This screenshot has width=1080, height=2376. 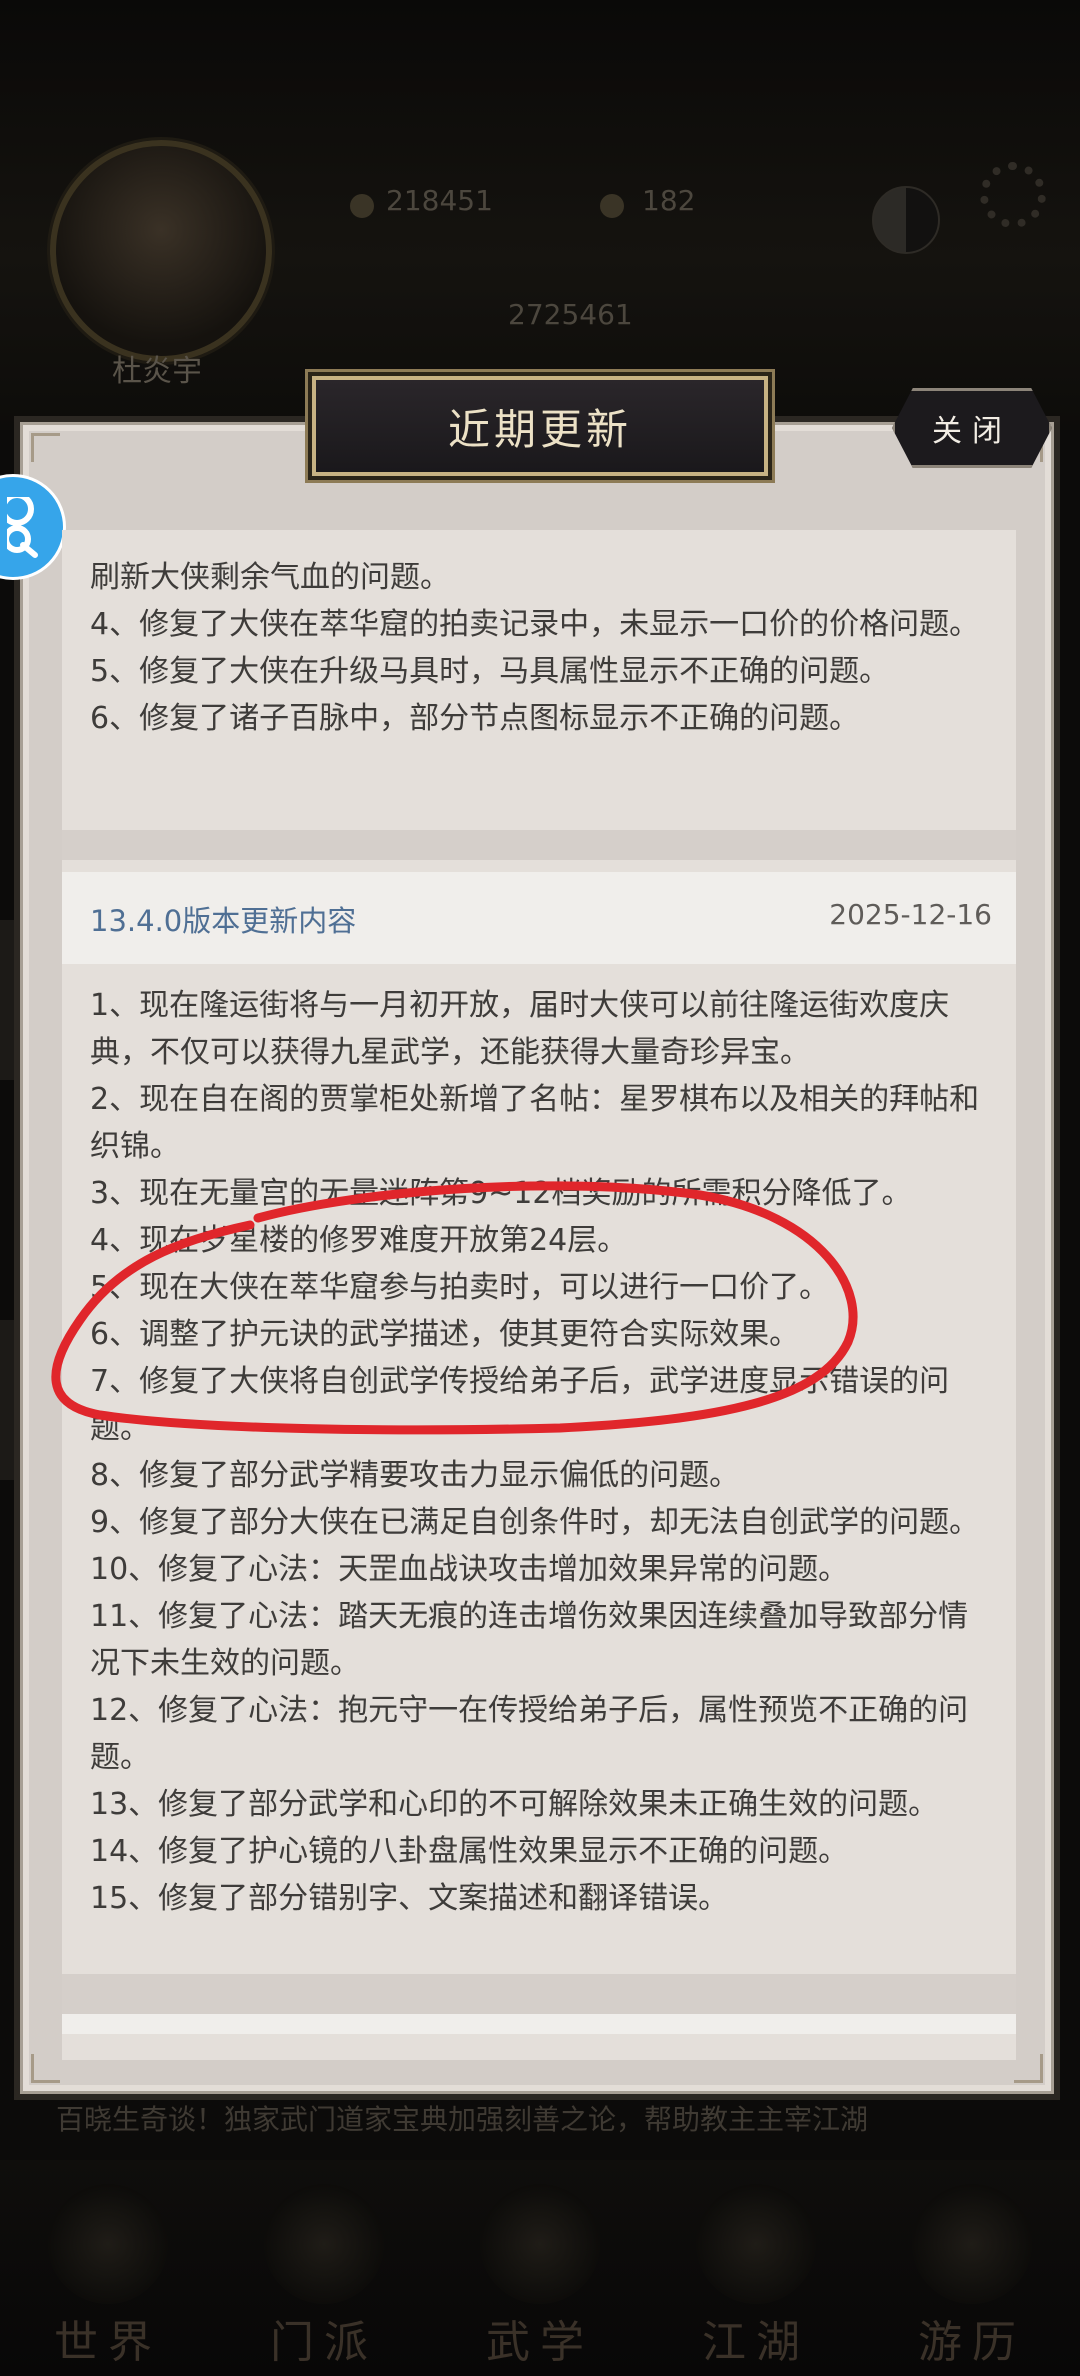 What do you see at coordinates (108, 2342) in the screenshot?
I see `nav-label: 世界` at bounding box center [108, 2342].